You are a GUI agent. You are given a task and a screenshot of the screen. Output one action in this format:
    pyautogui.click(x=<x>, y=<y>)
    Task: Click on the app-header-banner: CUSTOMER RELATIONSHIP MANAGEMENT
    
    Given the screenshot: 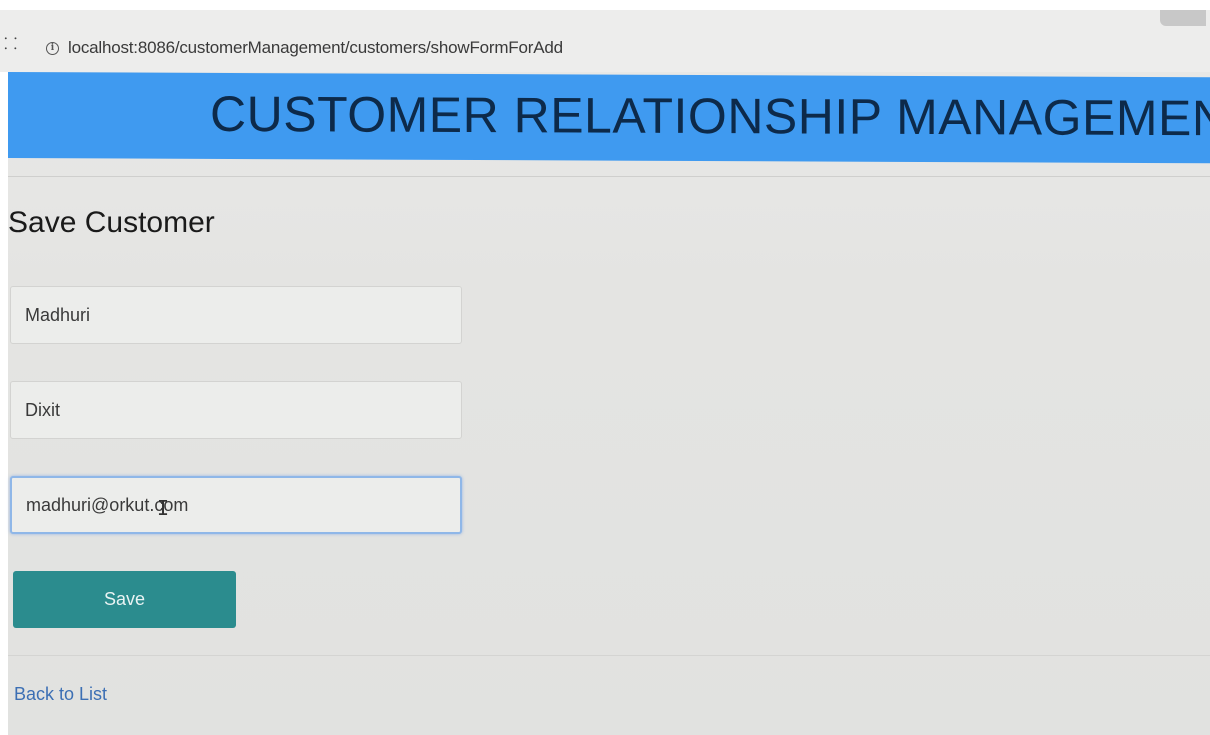 What is the action you would take?
    pyautogui.click(x=609, y=118)
    